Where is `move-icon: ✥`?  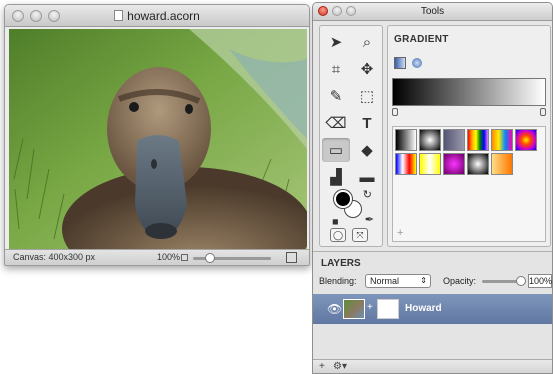
move-icon: ✥ is located at coordinates (367, 69).